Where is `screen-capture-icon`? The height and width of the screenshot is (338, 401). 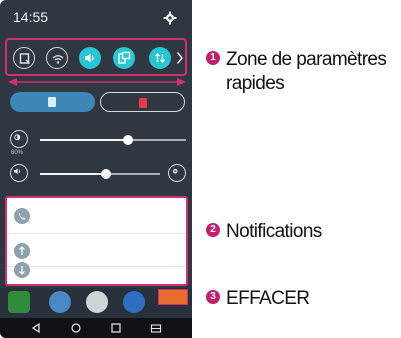 screen-capture-icon is located at coordinates (24, 58).